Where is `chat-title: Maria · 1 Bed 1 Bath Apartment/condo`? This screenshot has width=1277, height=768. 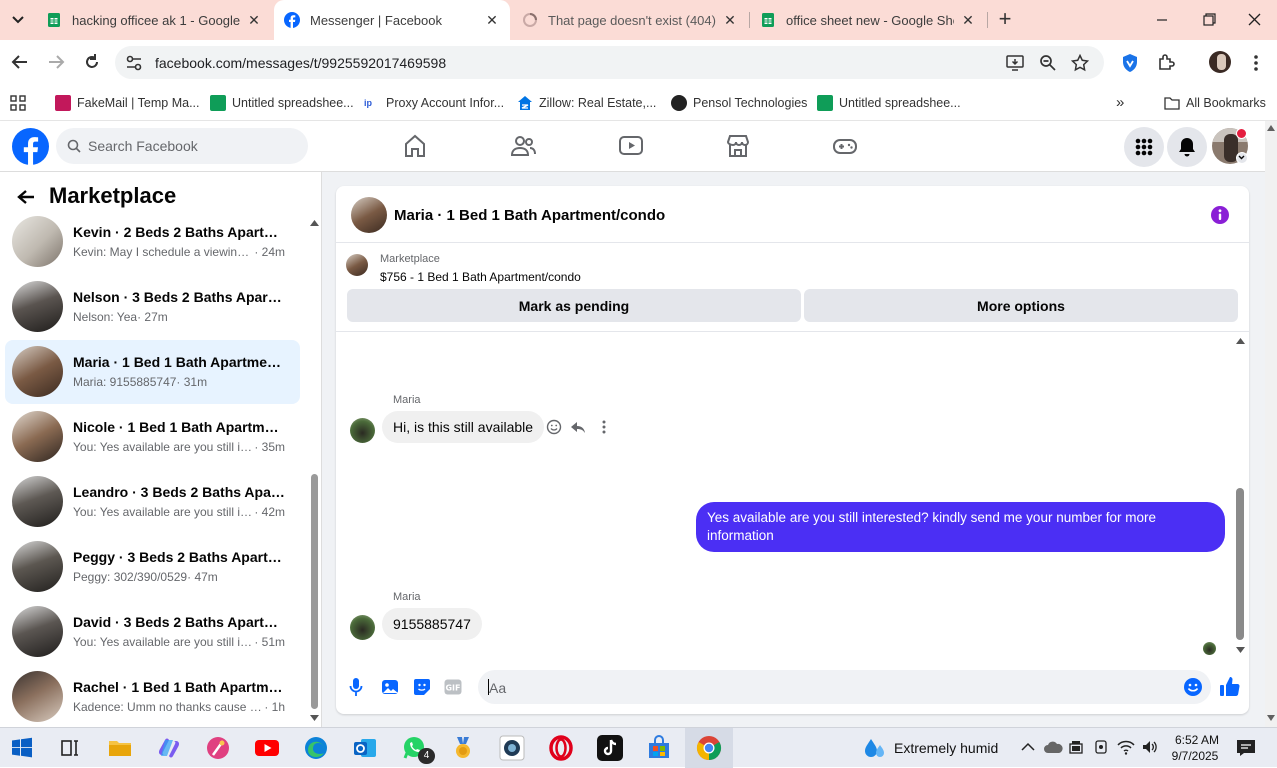 chat-title: Maria · 1 Bed 1 Bath Apartment/condo is located at coordinates (529, 215).